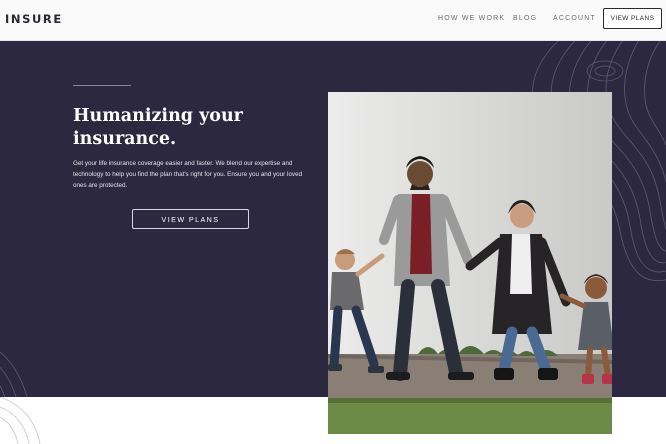 This screenshot has height=444, width=666. Describe the element at coordinates (34, 19) in the screenshot. I see `logo: INSURE` at that location.